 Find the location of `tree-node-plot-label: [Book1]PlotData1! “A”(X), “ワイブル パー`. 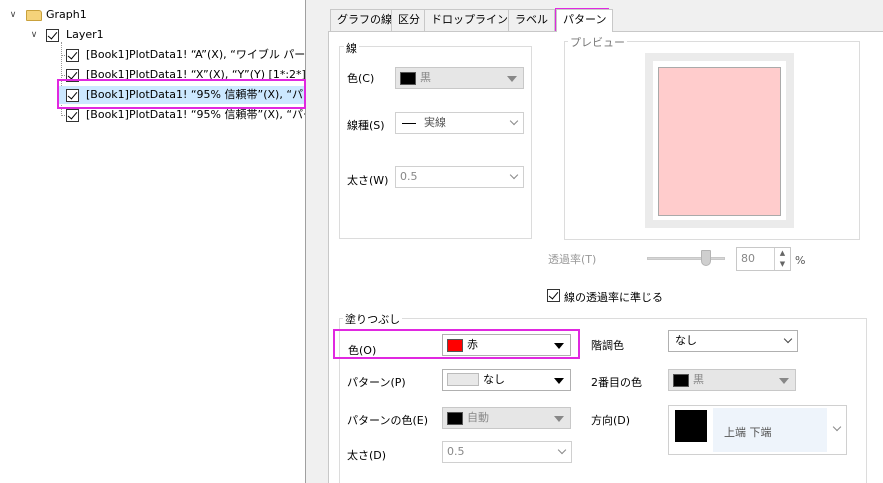

tree-node-plot-label: [Book1]PlotData1! “A”(X), “ワイブル パー is located at coordinates (196, 54).